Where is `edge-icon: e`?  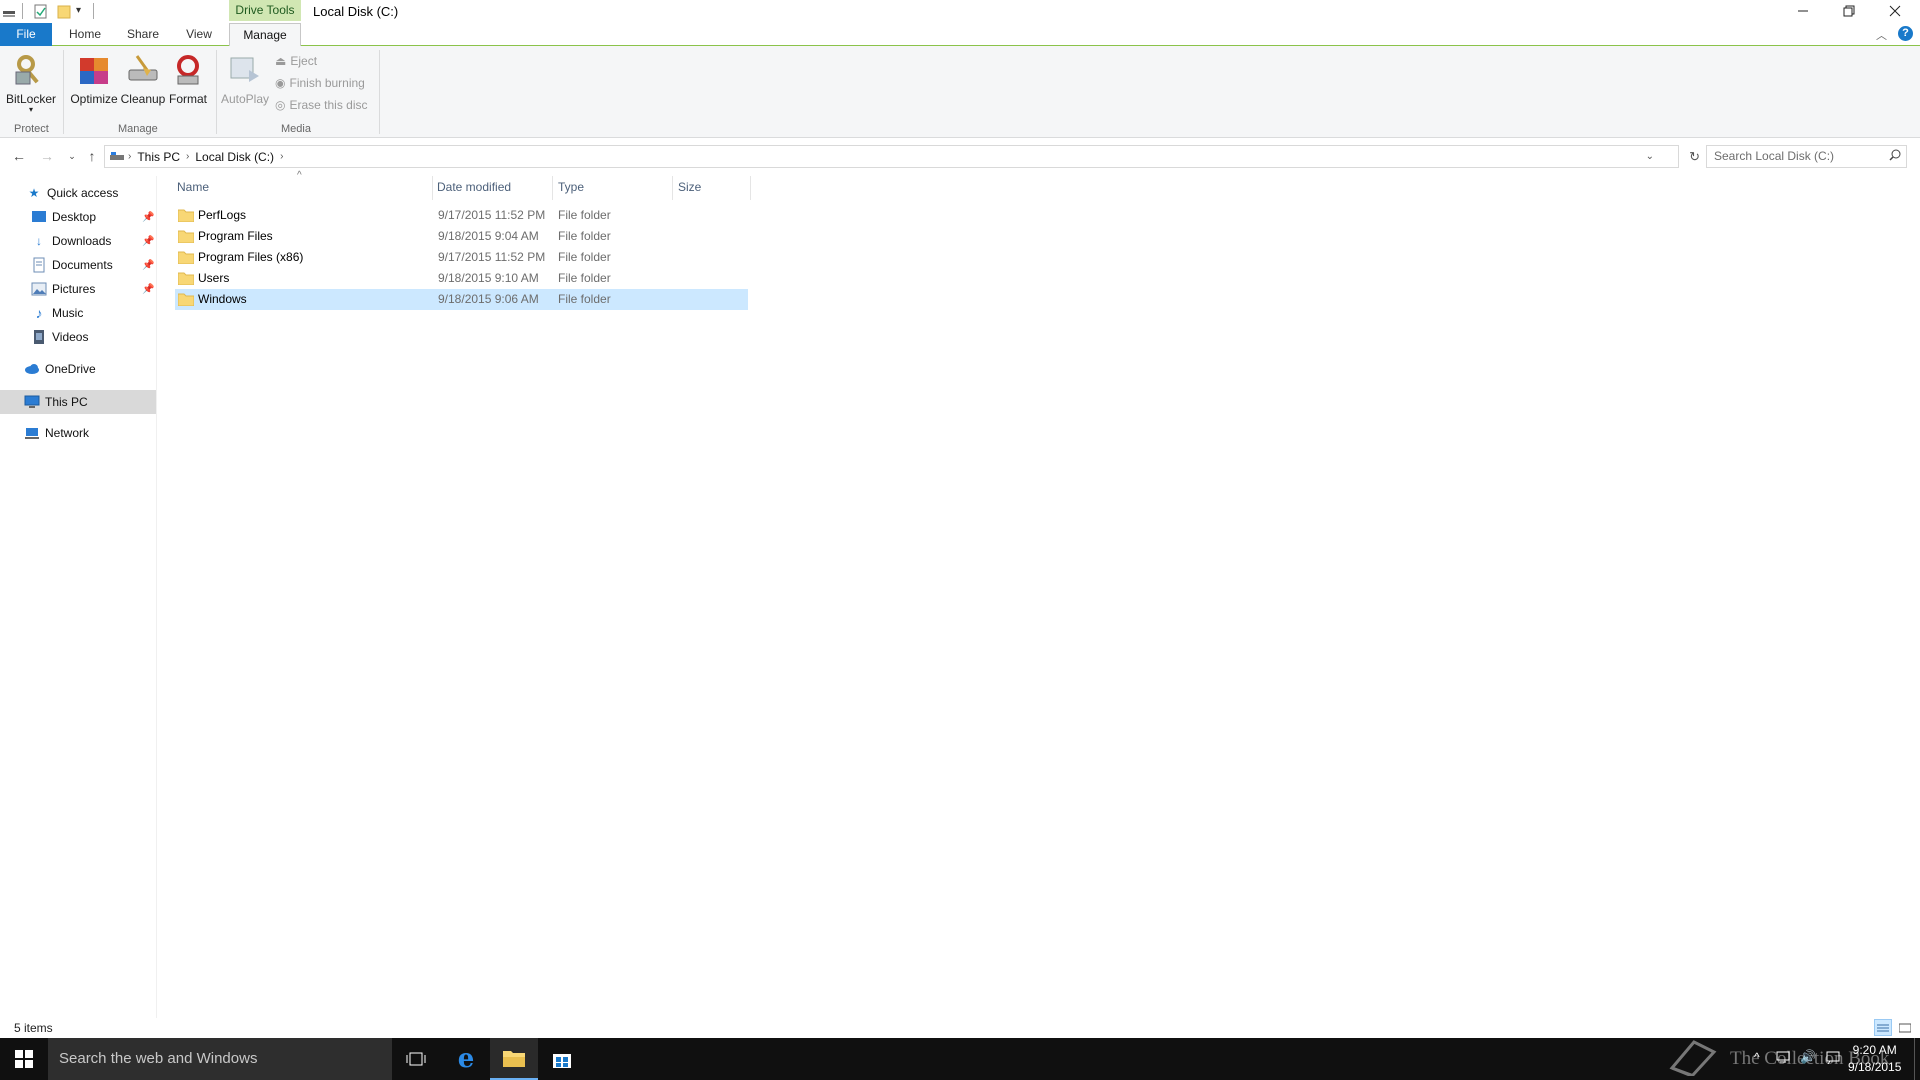 edge-icon: e is located at coordinates (466, 1059).